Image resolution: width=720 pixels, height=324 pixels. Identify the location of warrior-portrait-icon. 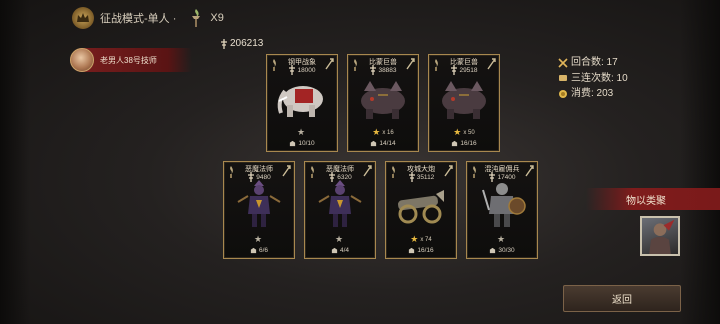
(662, 236).